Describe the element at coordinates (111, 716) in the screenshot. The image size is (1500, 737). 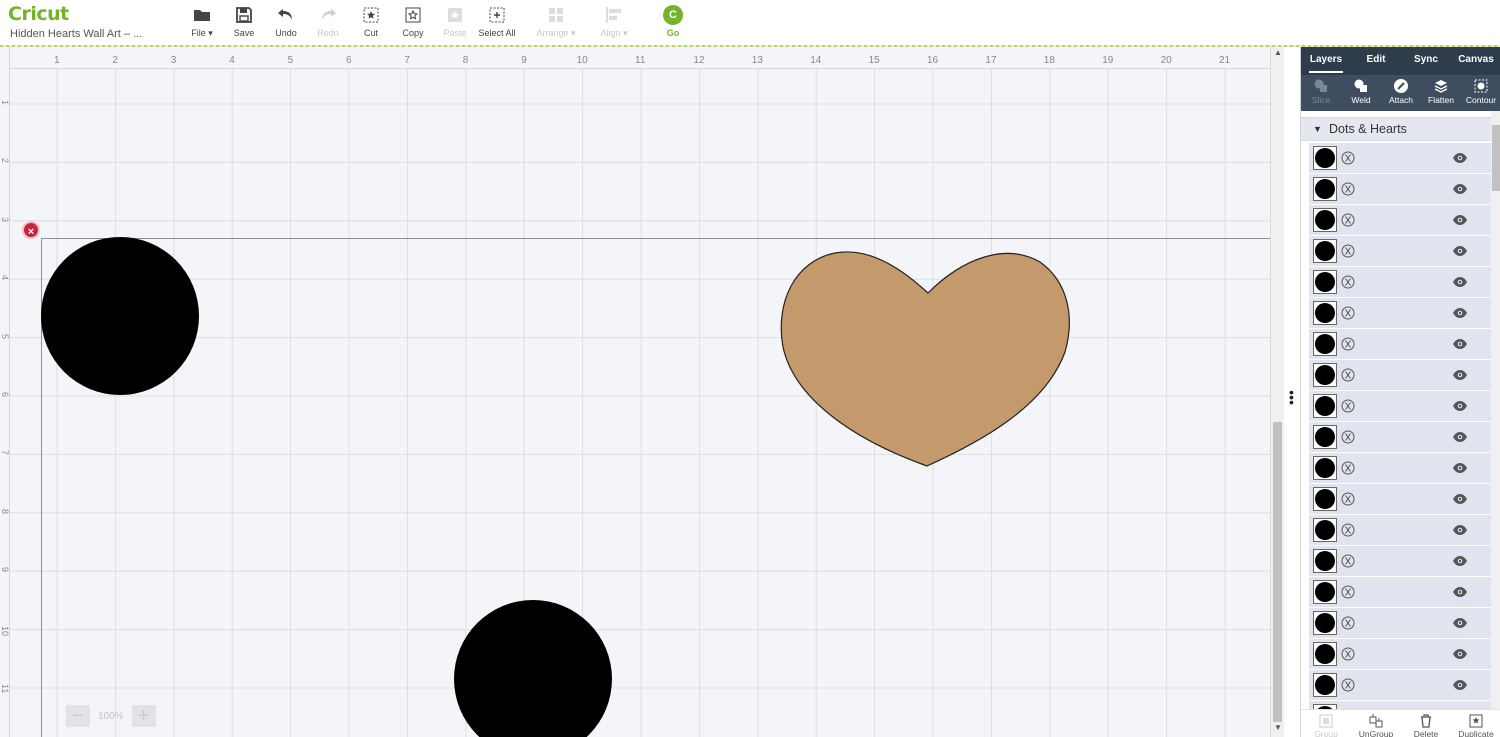
I see `zoom-control: − 100% +` at that location.